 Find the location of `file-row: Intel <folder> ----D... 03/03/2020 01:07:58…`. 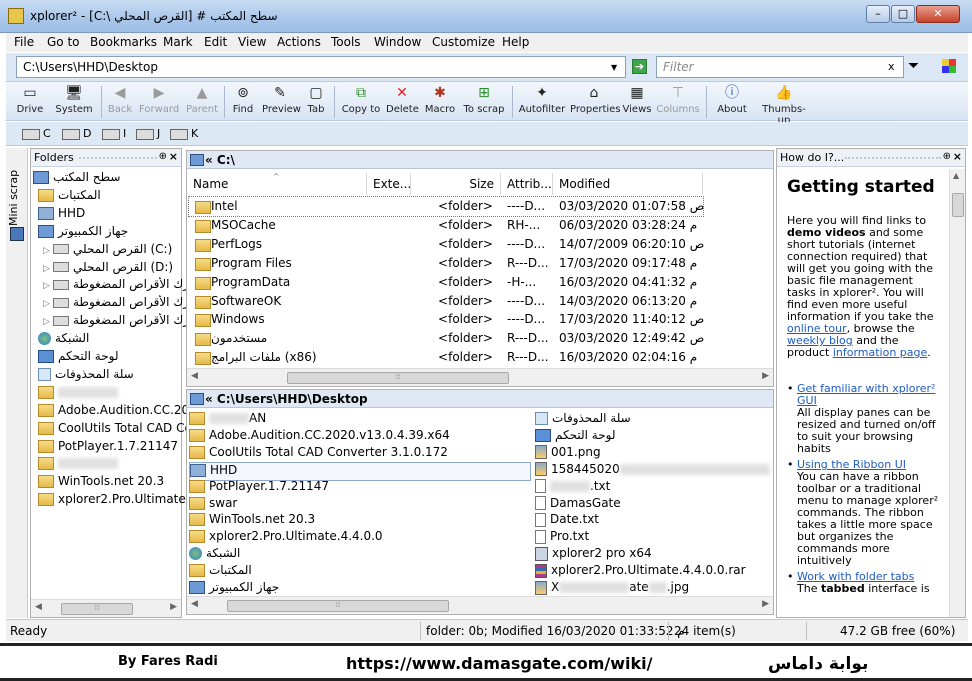

file-row: Intel <folder> ----D... 03/03/2020 01:07:58… is located at coordinates (446, 206).